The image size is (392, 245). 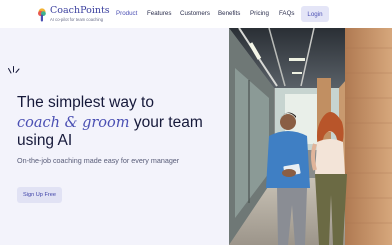 What do you see at coordinates (45, 140) in the screenshot?
I see `hero-headline-line-3: using AI` at bounding box center [45, 140].